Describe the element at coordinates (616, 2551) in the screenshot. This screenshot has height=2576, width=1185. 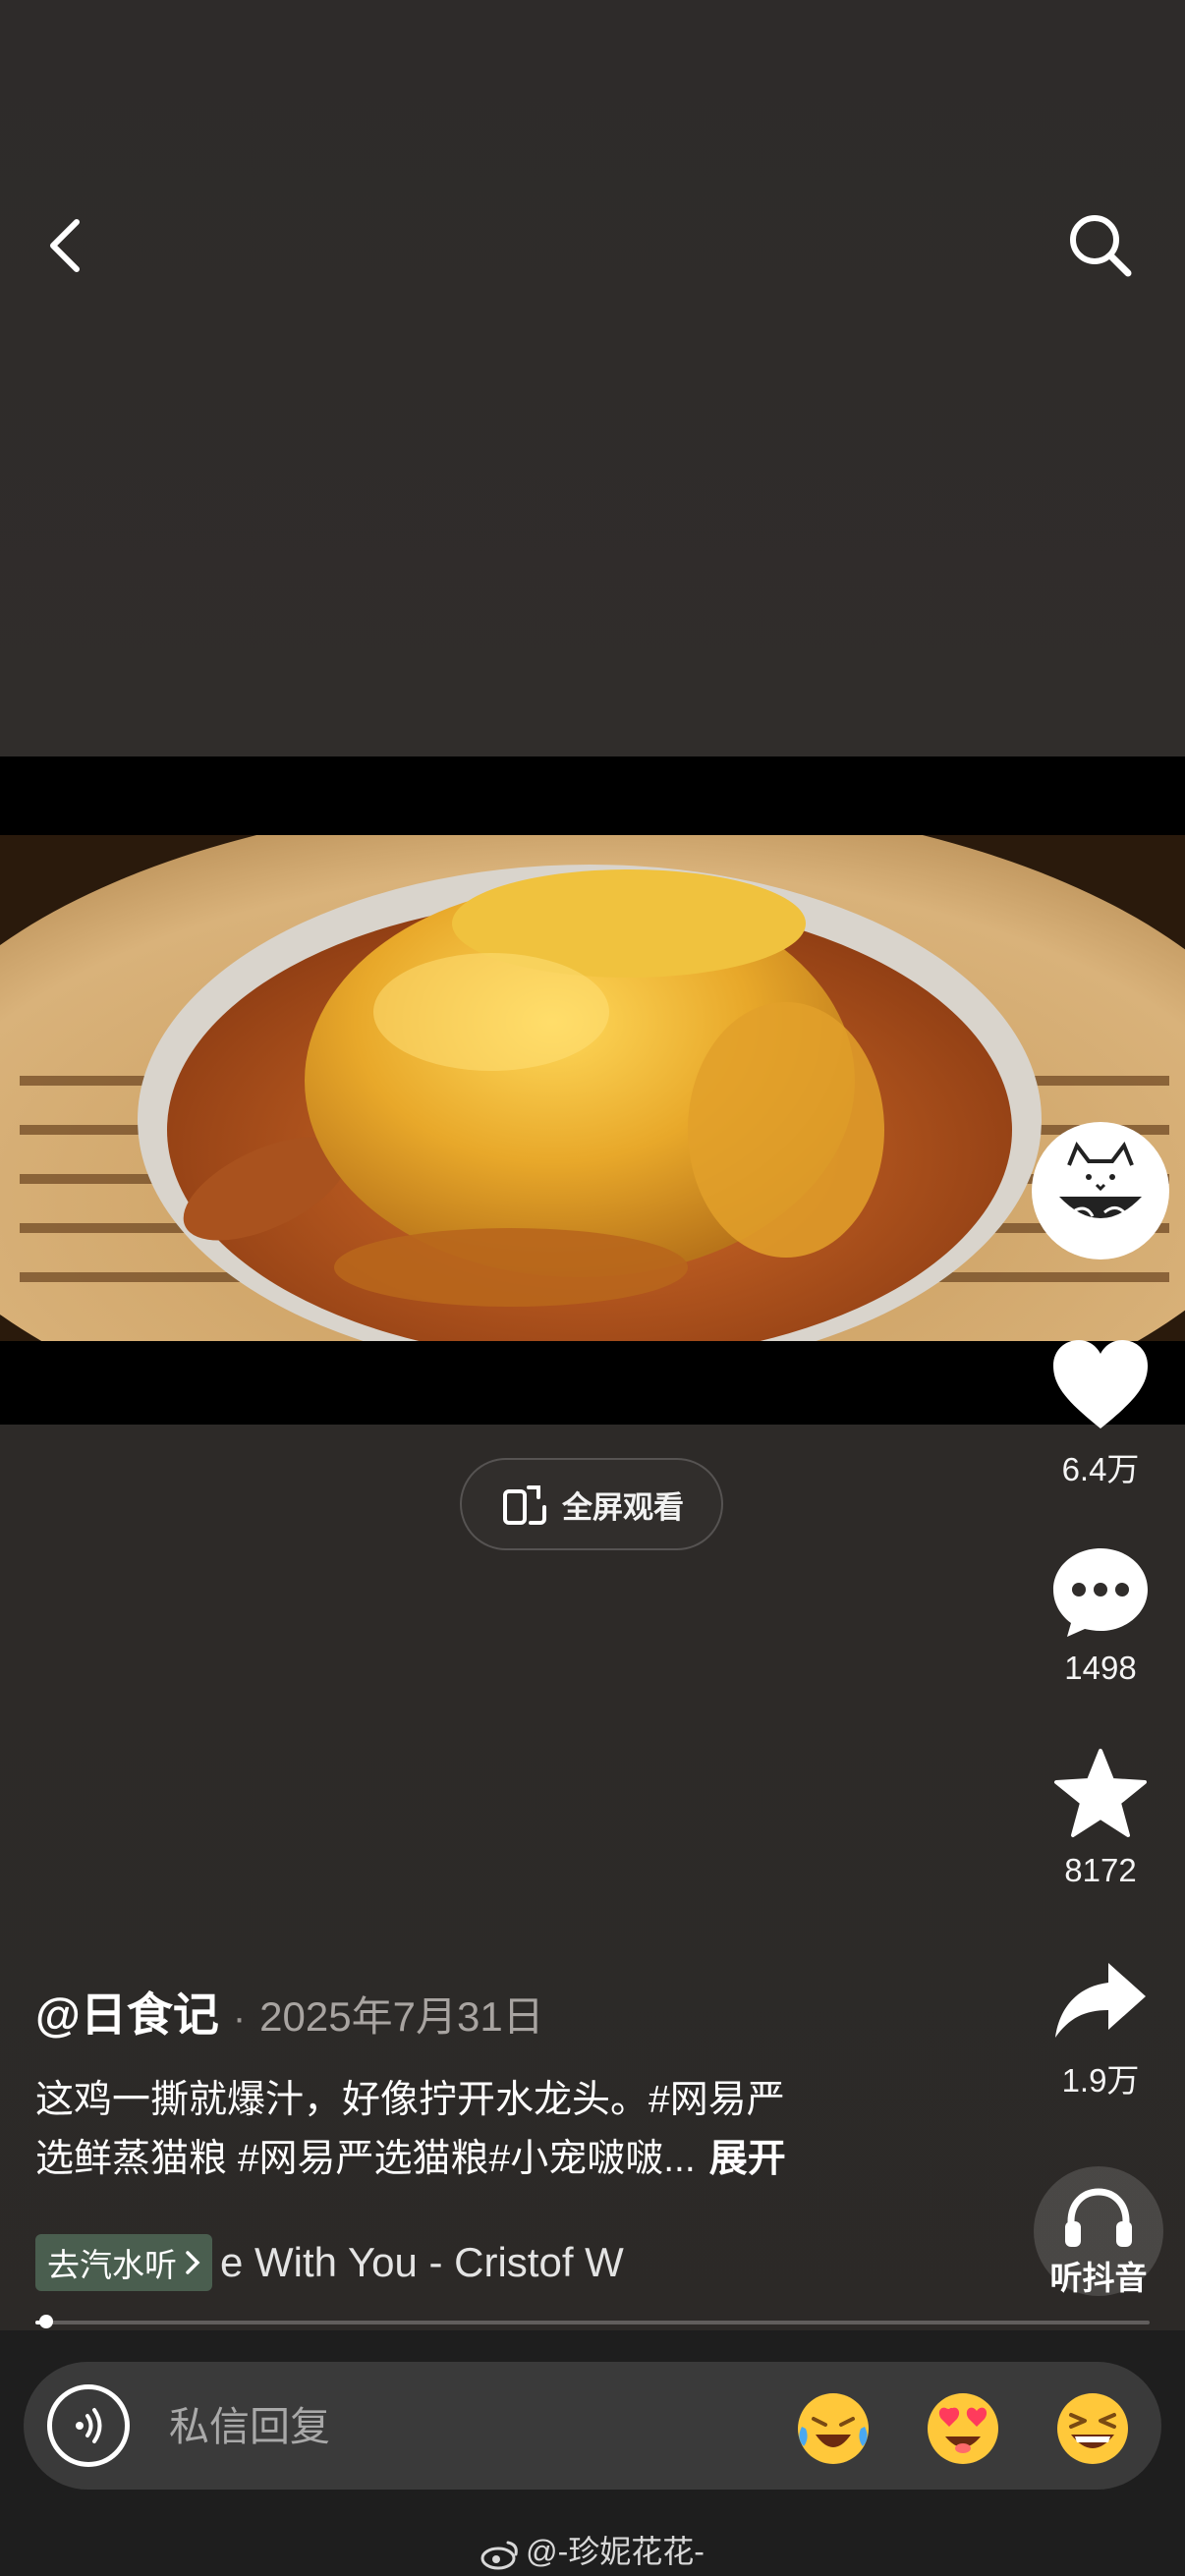
I see `watermark-text: @-珍妮花花-` at that location.